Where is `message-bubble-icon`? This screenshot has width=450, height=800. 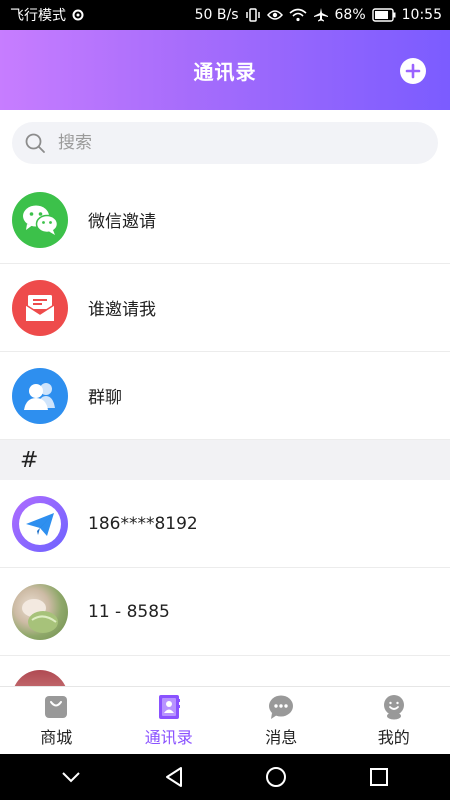 message-bubble-icon is located at coordinates (281, 707).